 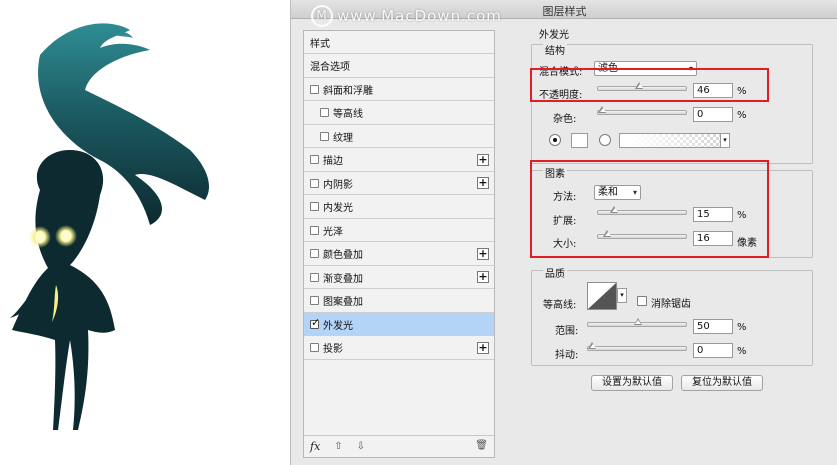 What do you see at coordinates (592, 345) in the screenshot?
I see `jitter-slider-thumb` at bounding box center [592, 345].